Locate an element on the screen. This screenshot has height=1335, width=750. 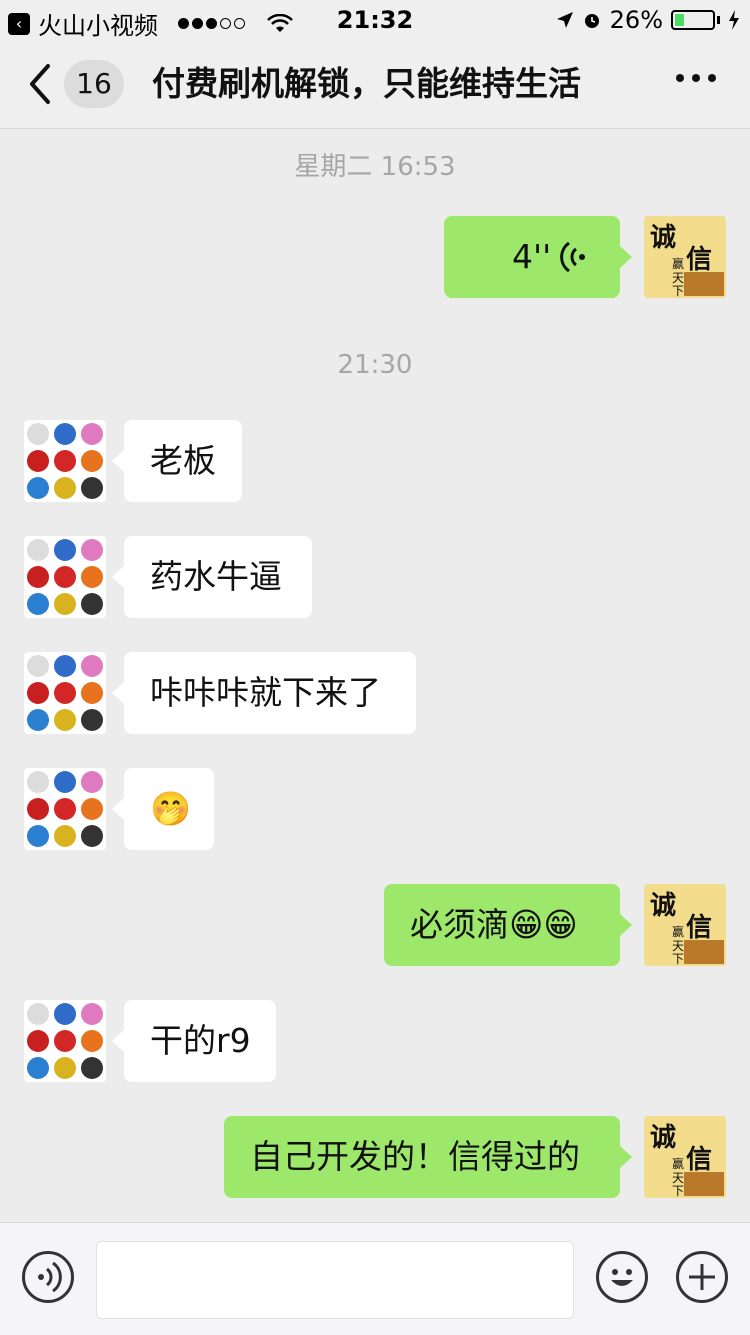
chat-header: 16 付费刷机解锁，只能维持生活 is located at coordinates (375, 84).